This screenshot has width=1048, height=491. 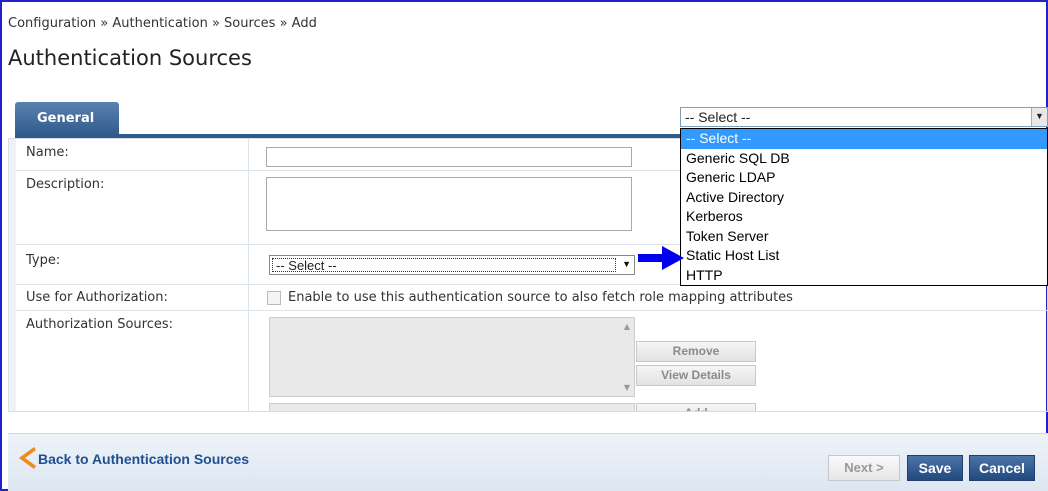 I want to click on dropdown-option-http: HTTP, so click(x=864, y=276).